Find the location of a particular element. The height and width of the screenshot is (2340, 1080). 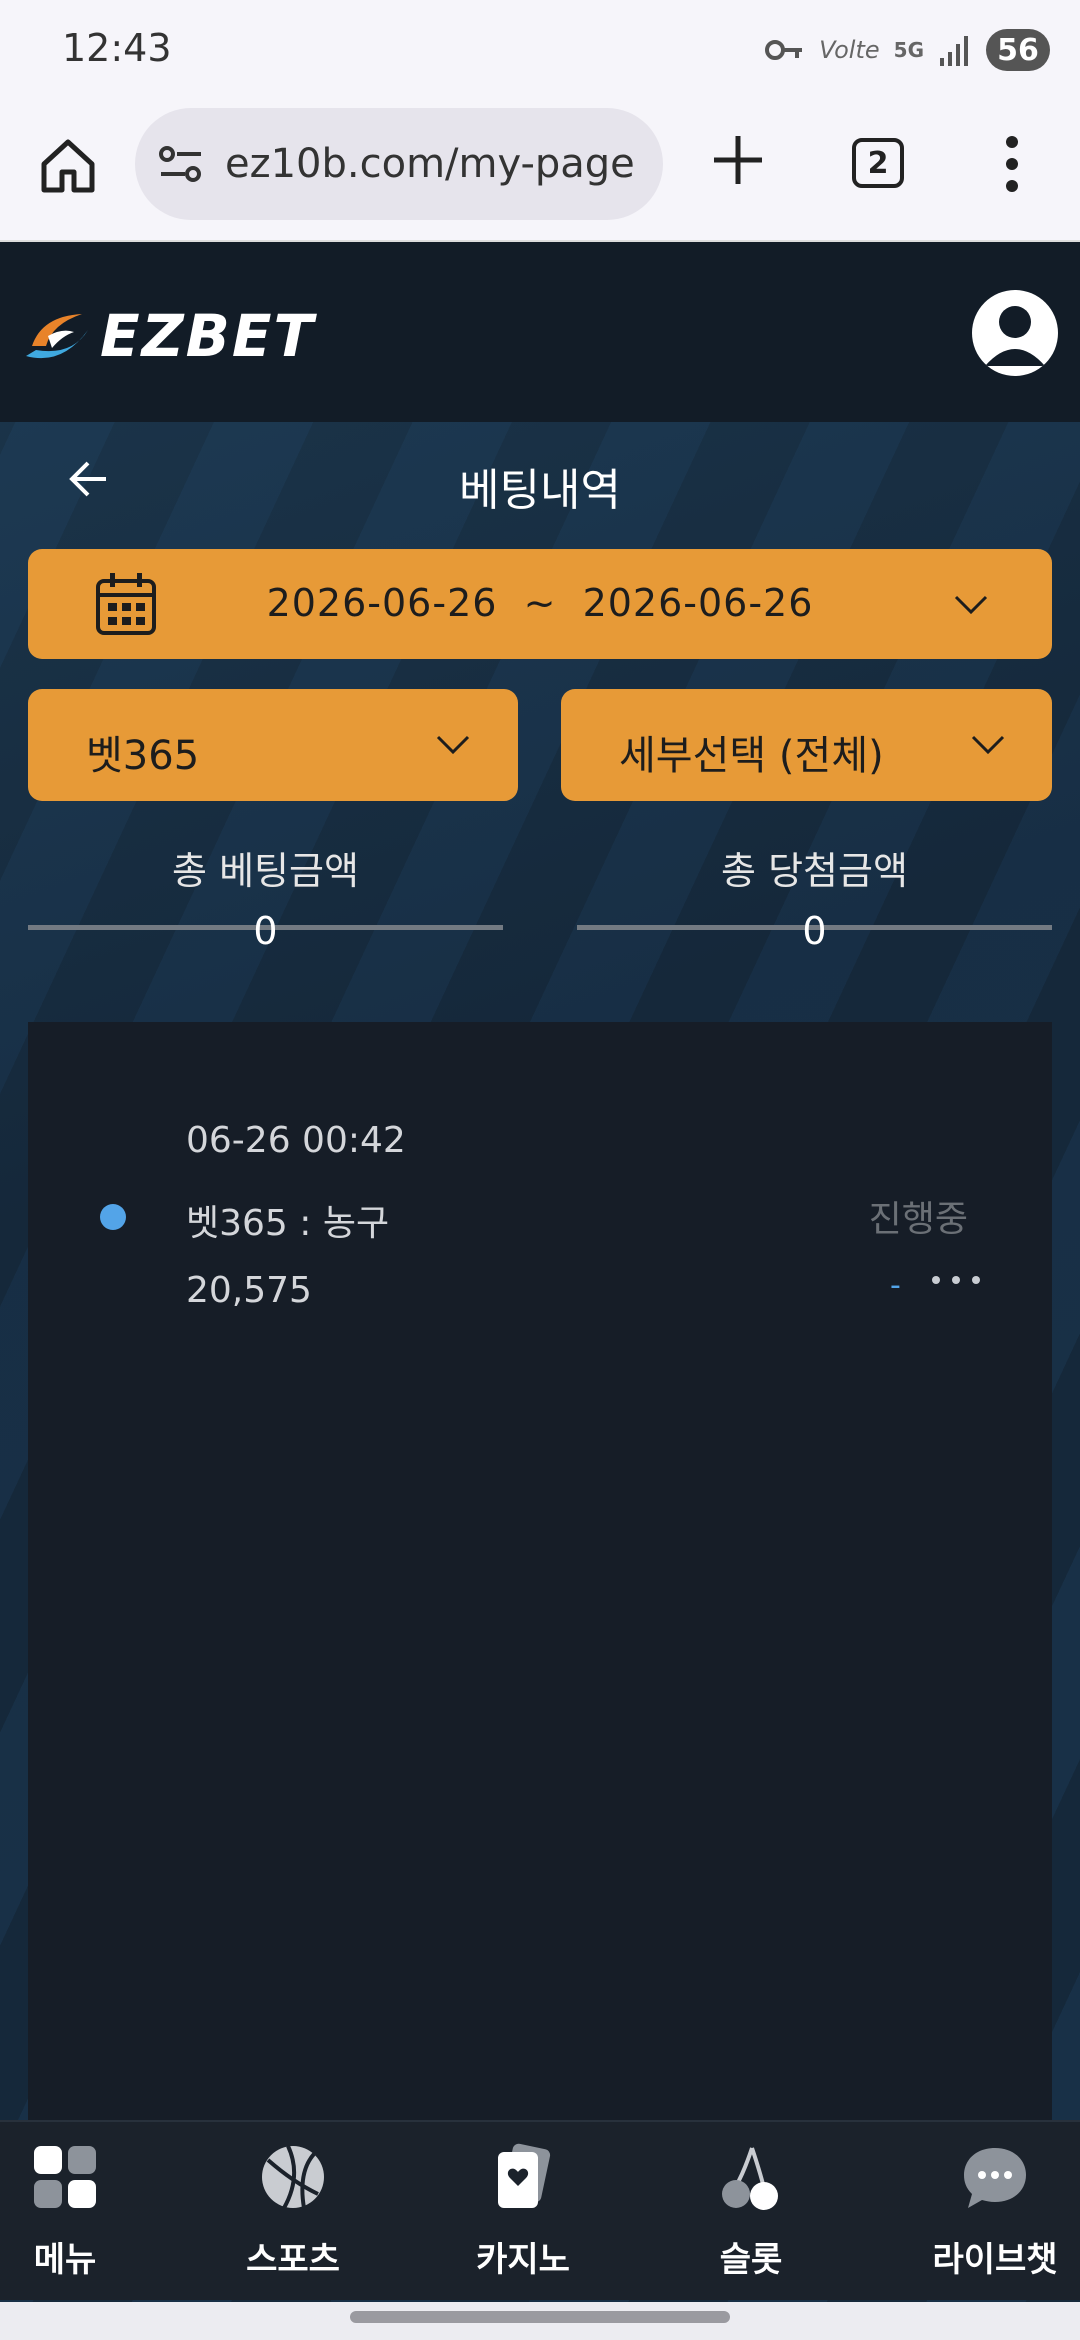

page-title: 베팅내역 is located at coordinates (540, 490).